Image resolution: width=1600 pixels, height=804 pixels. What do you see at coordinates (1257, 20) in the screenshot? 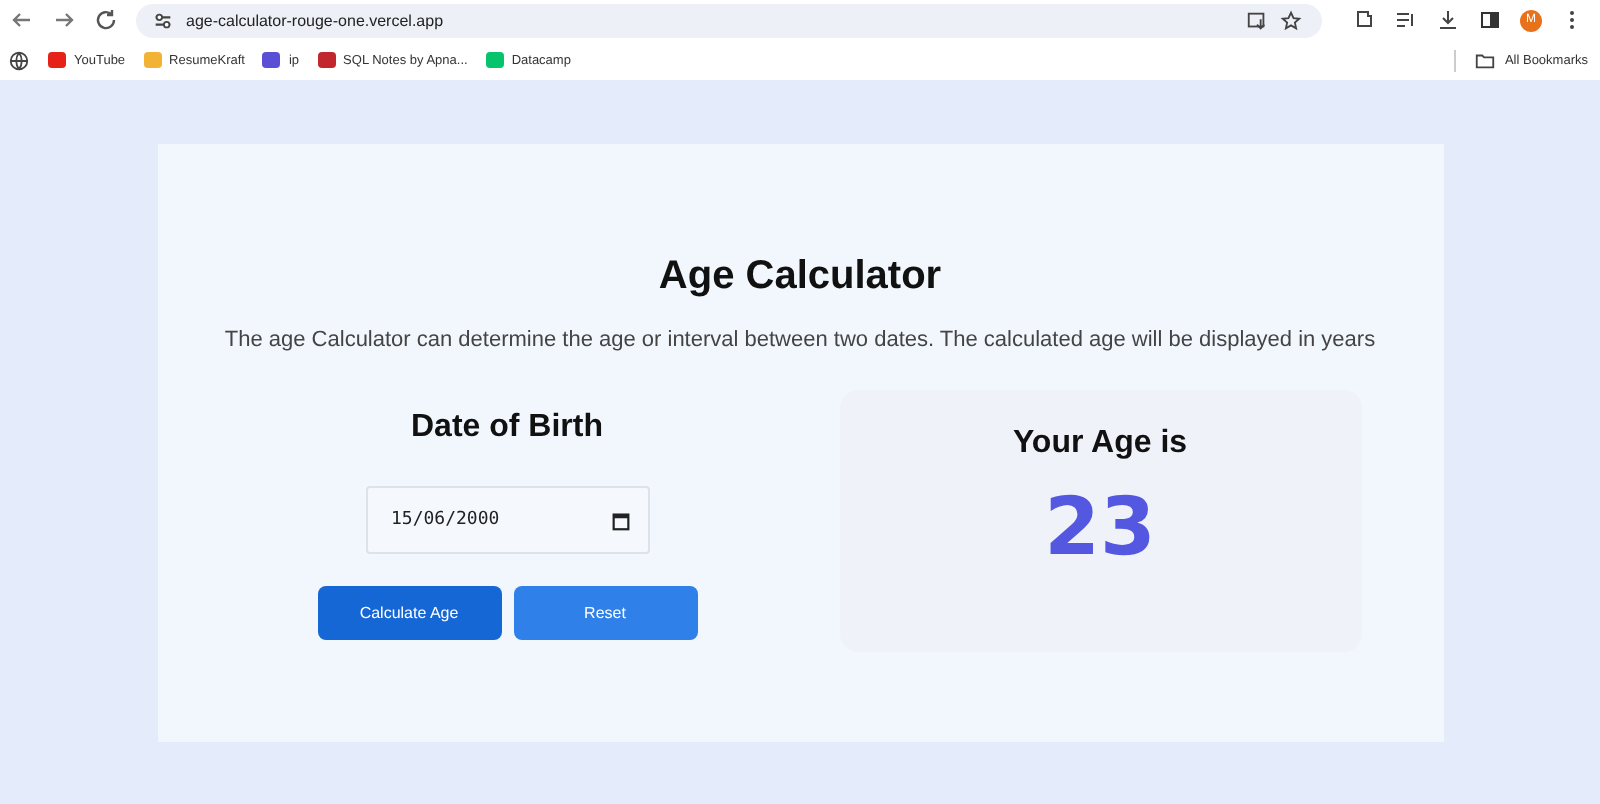
I see `install-icon` at bounding box center [1257, 20].